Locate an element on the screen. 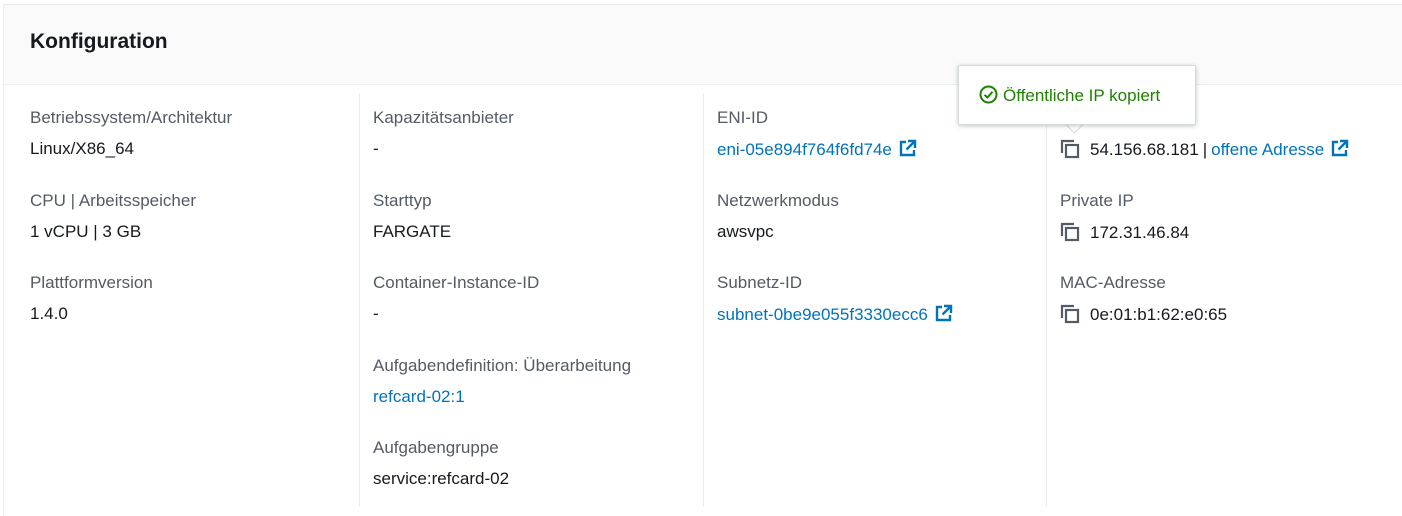  field-value: 172.31.46.84 is located at coordinates (1124, 234).